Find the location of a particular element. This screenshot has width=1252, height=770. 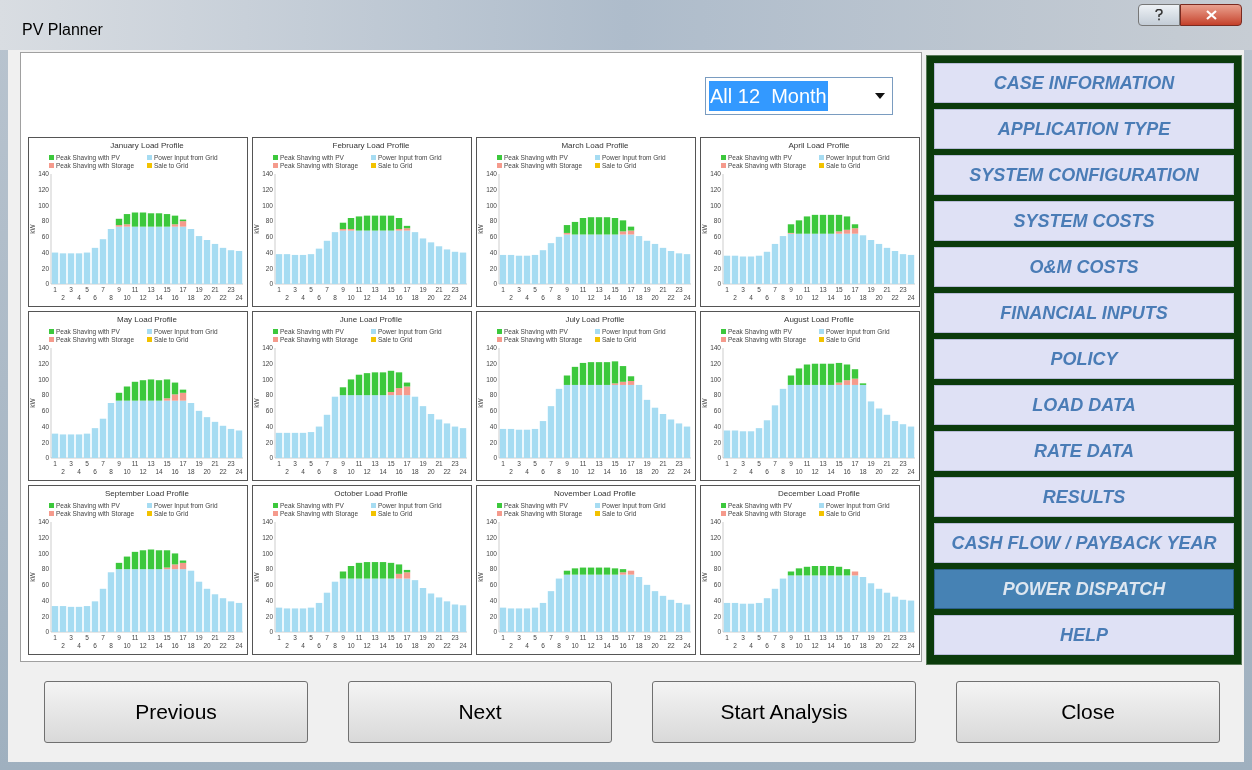

window-title: PV Planner is located at coordinates (62, 30).